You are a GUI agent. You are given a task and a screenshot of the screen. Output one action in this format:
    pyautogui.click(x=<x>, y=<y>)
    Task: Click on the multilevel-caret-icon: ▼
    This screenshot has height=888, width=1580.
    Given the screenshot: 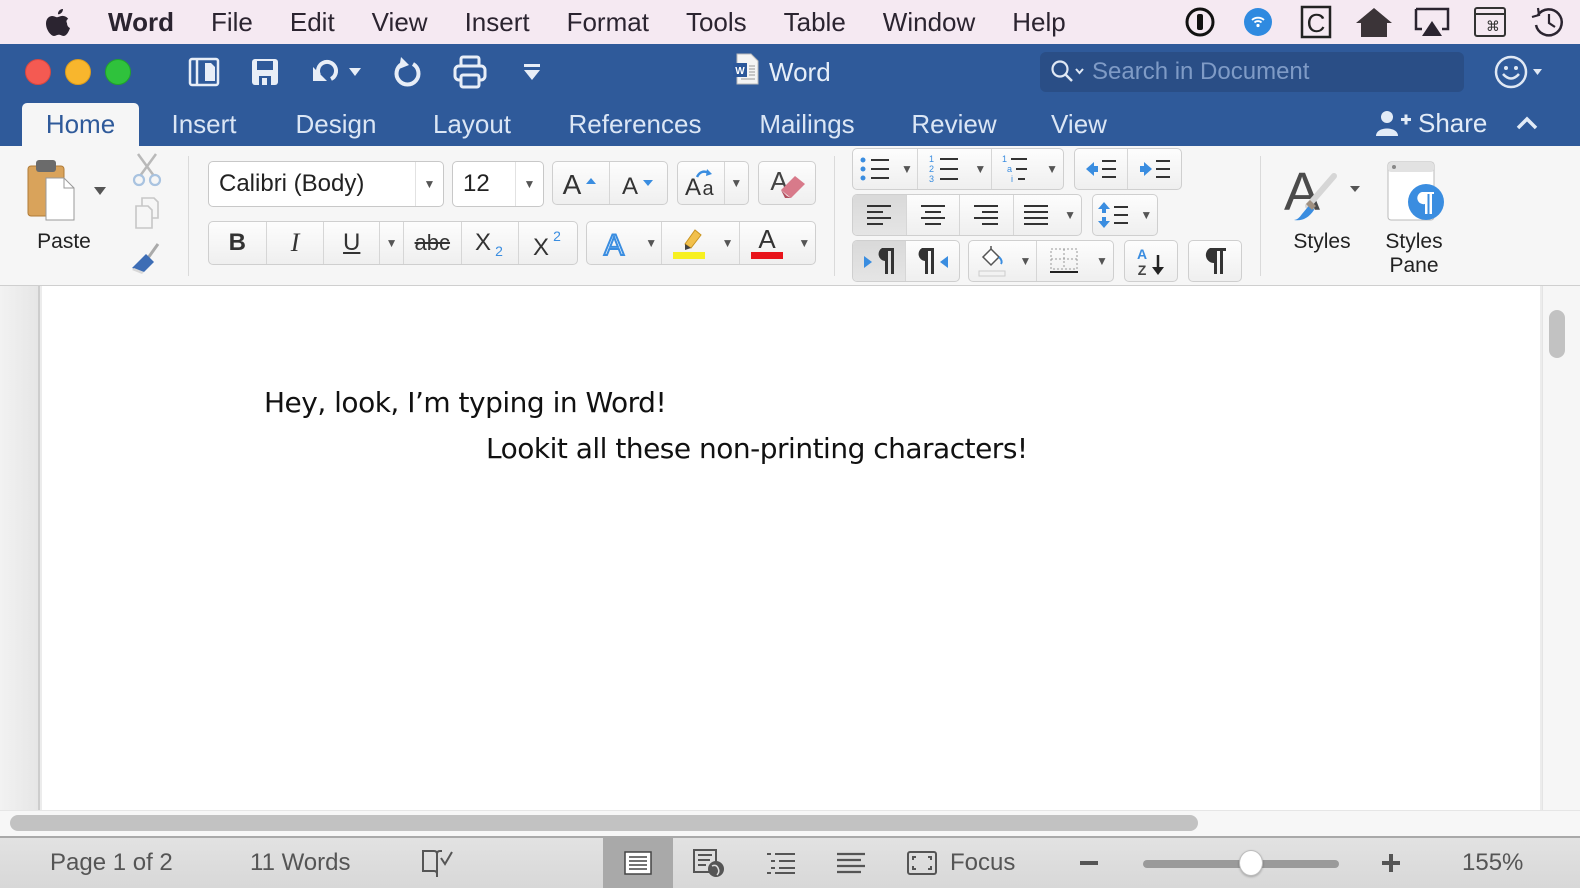 What is the action you would take?
    pyautogui.click(x=1052, y=169)
    